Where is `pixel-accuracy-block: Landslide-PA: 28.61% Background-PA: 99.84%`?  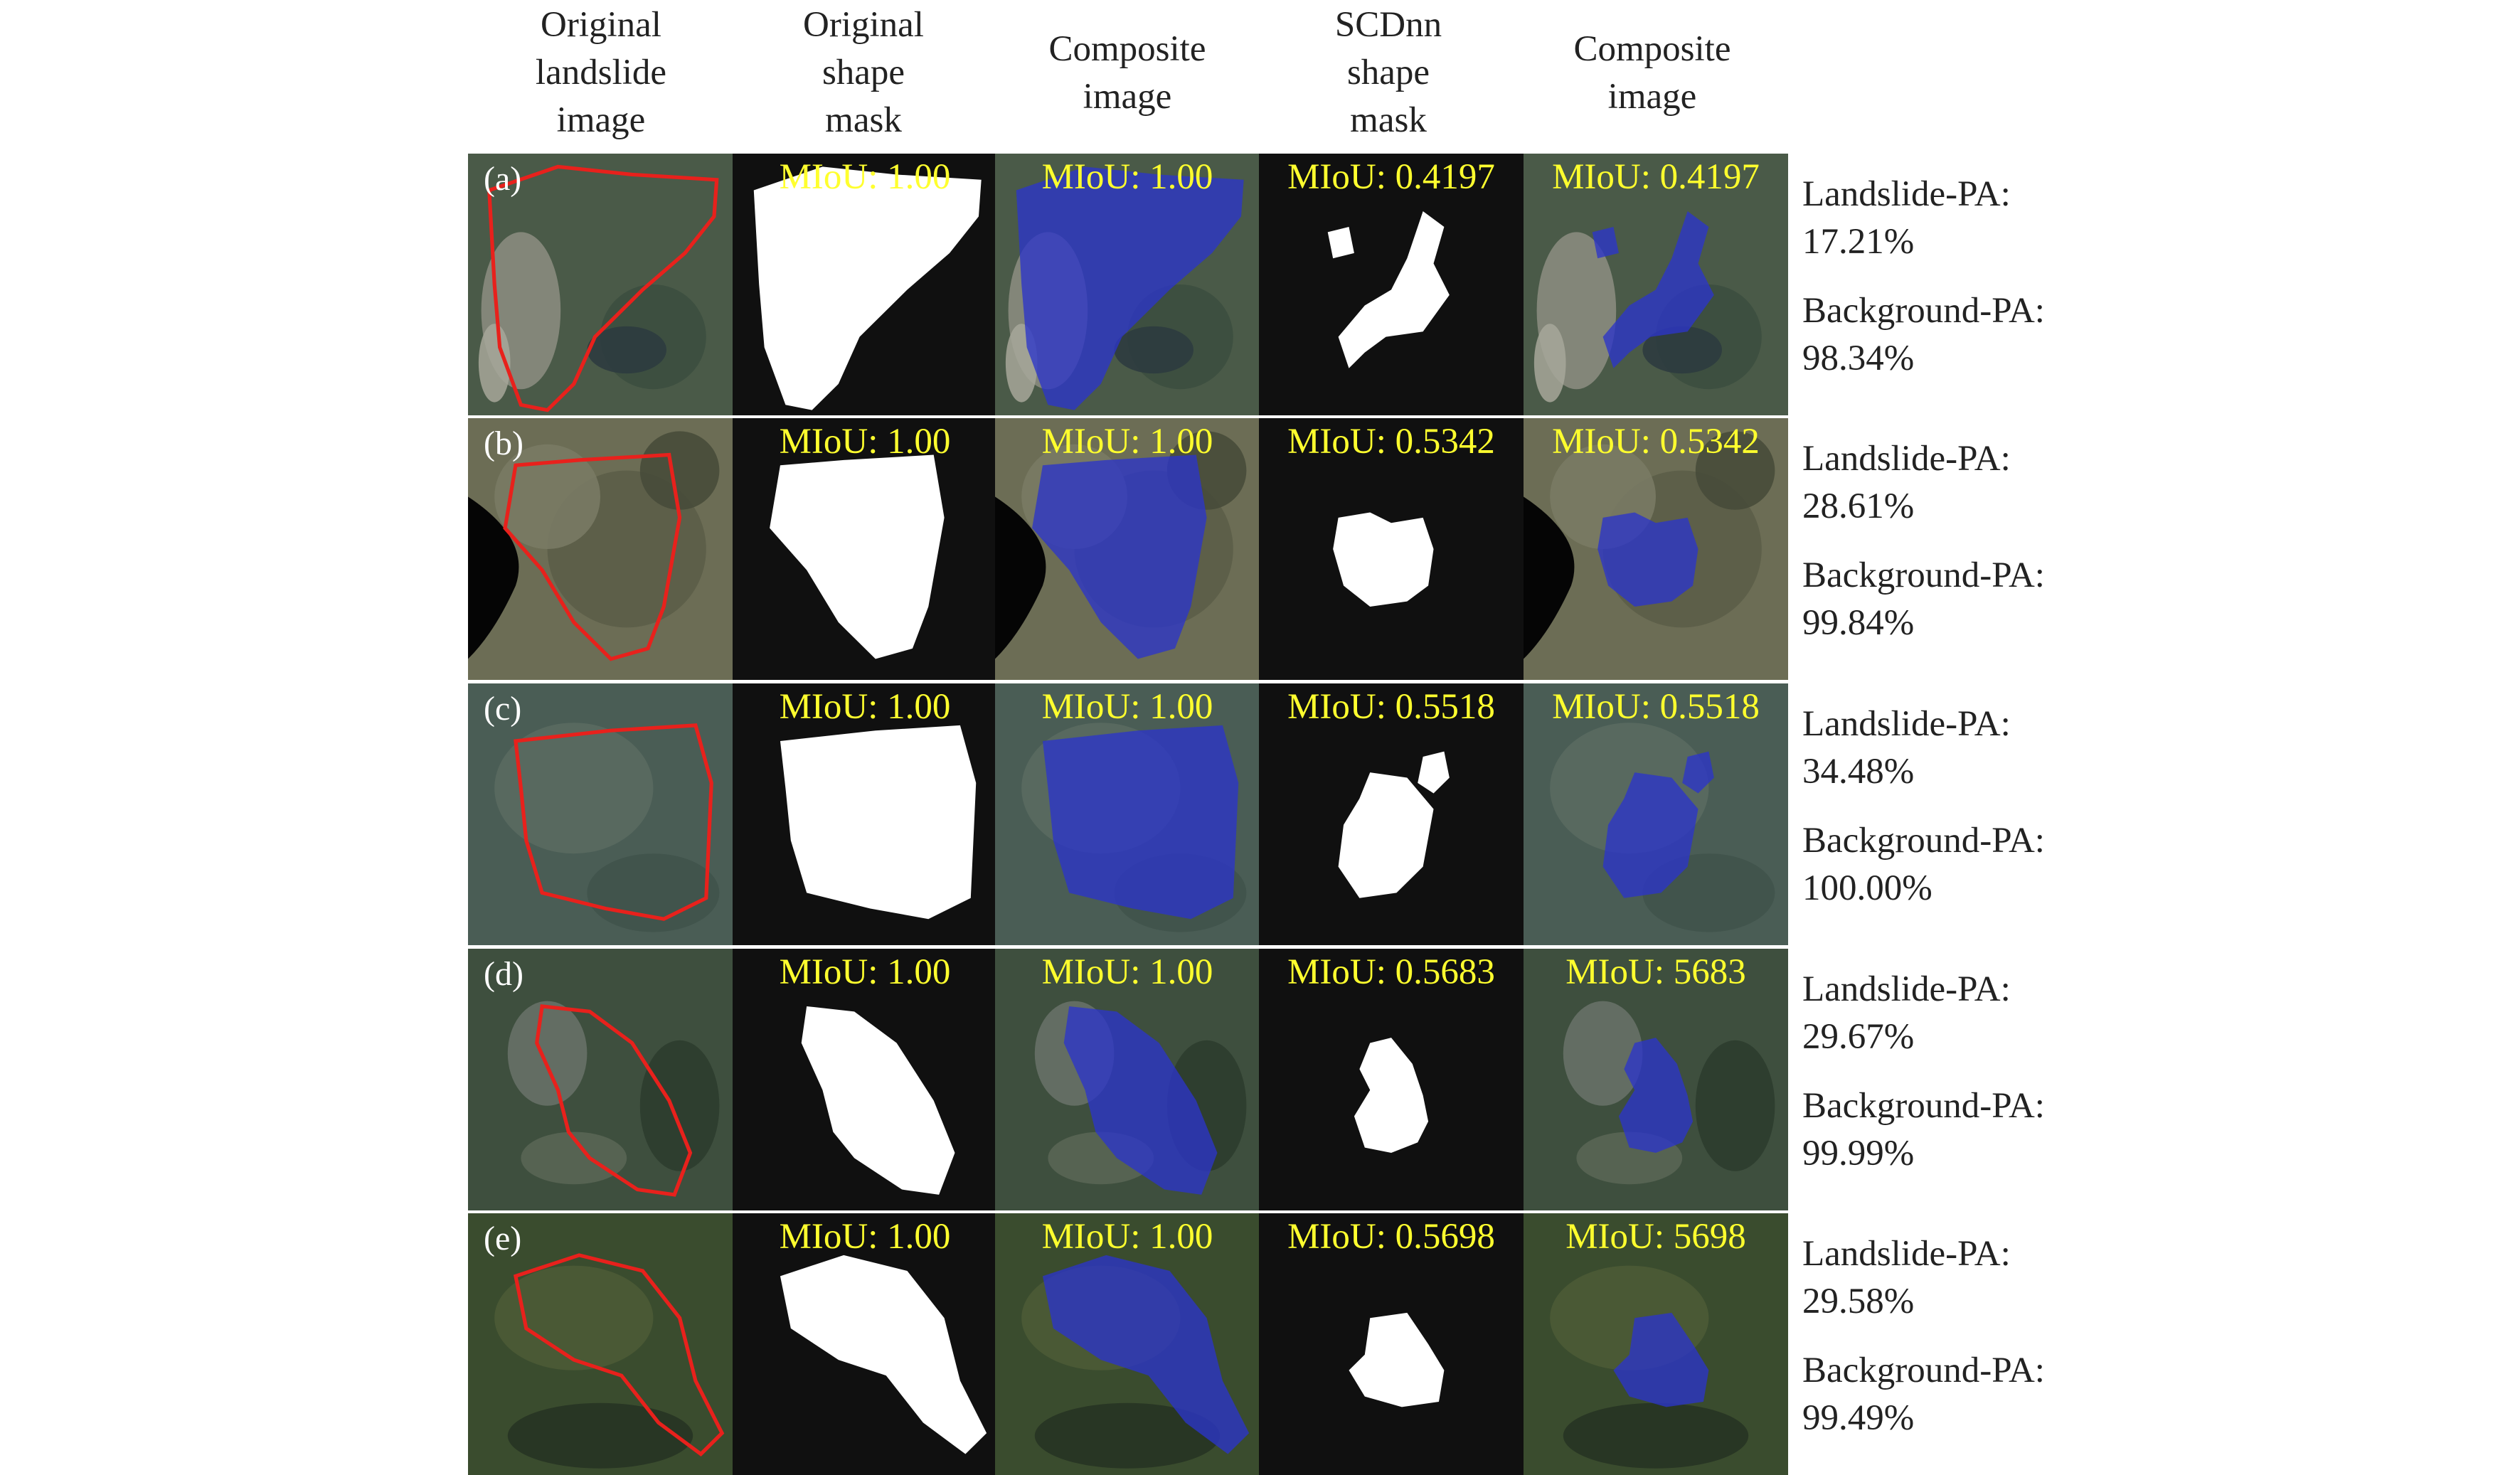
pixel-accuracy-block: Landslide-PA: 28.61% Background-PA: 99.84% is located at coordinates (1951, 541).